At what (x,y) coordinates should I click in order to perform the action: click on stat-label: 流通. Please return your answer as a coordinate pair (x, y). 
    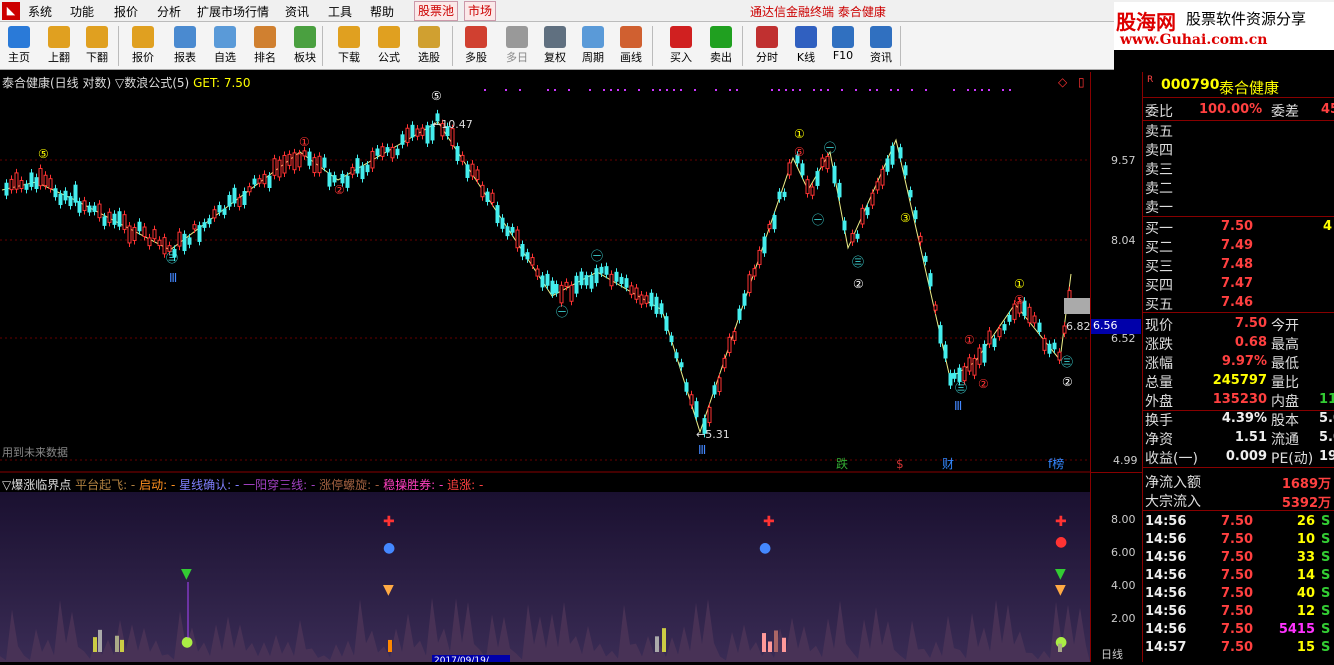
    Looking at the image, I should click on (1285, 440).